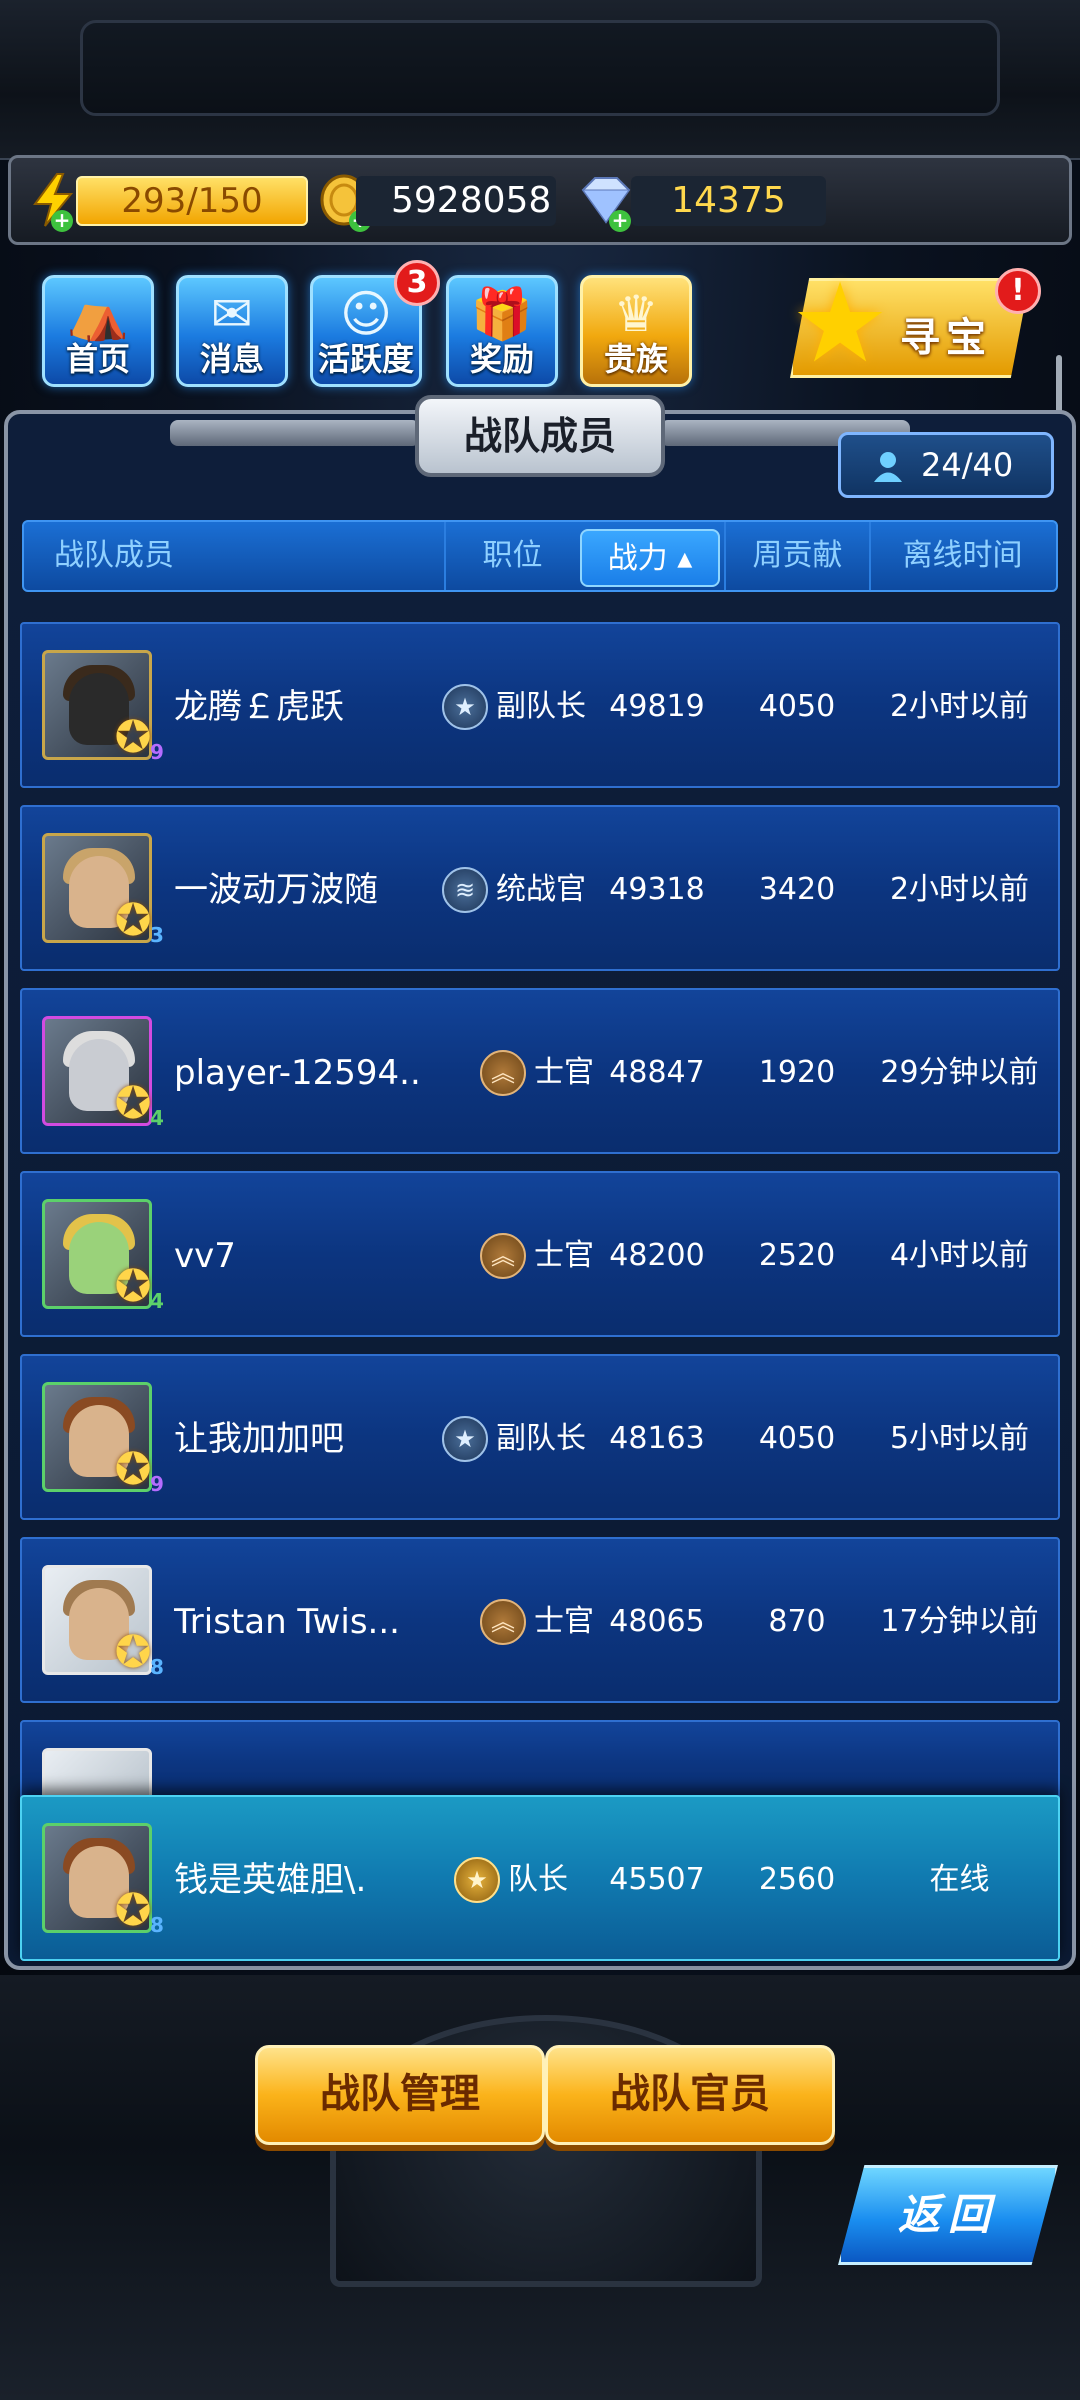  I want to click on gold-value: 5928058, so click(456, 201).